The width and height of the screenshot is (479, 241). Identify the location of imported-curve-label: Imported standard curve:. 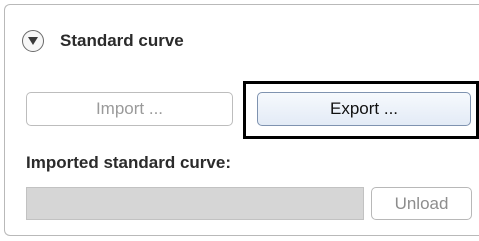
(128, 162).